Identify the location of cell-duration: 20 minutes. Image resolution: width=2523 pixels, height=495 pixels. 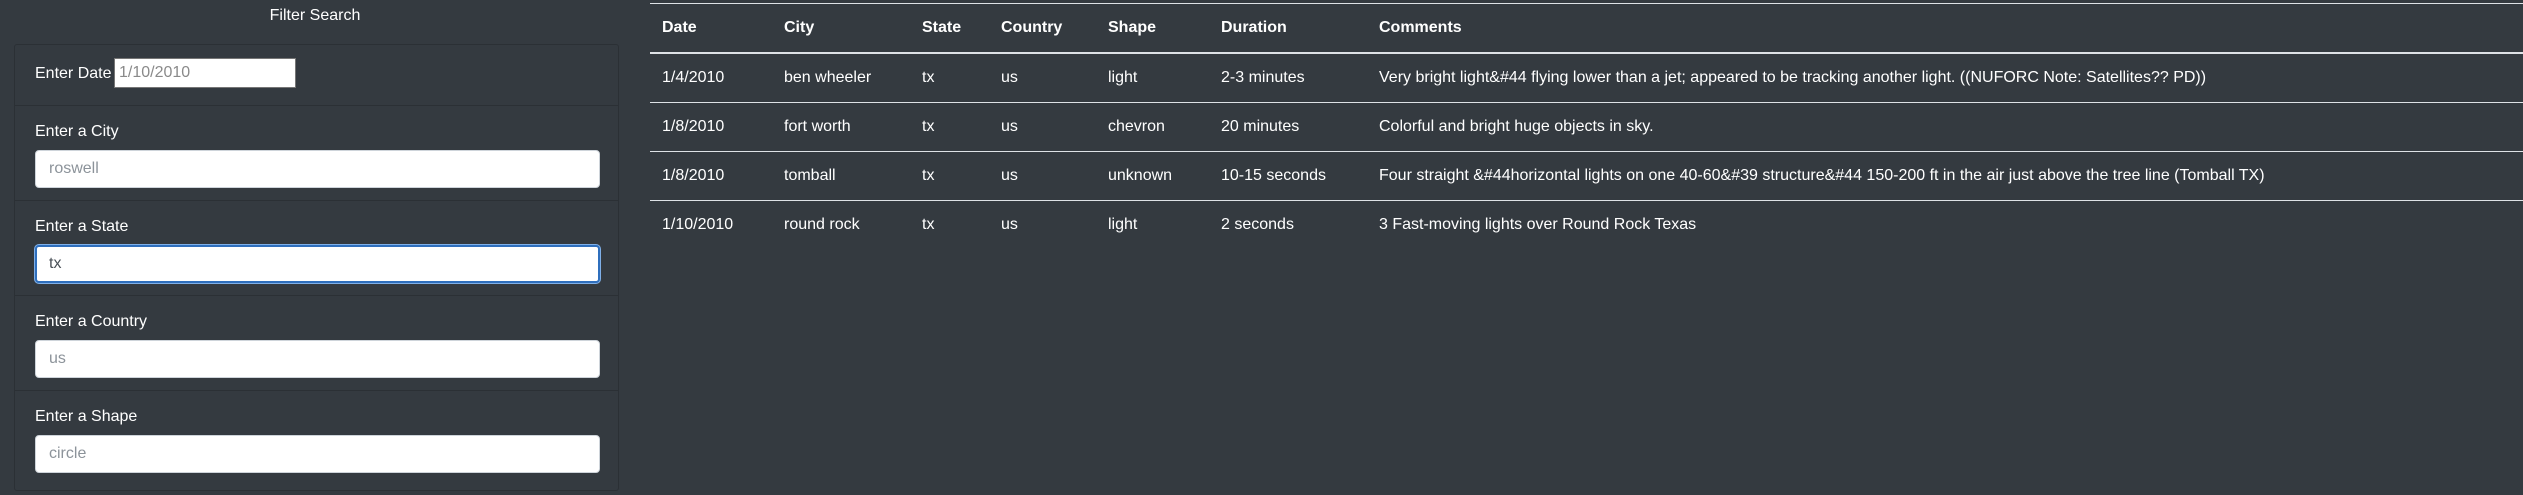
(1288, 127).